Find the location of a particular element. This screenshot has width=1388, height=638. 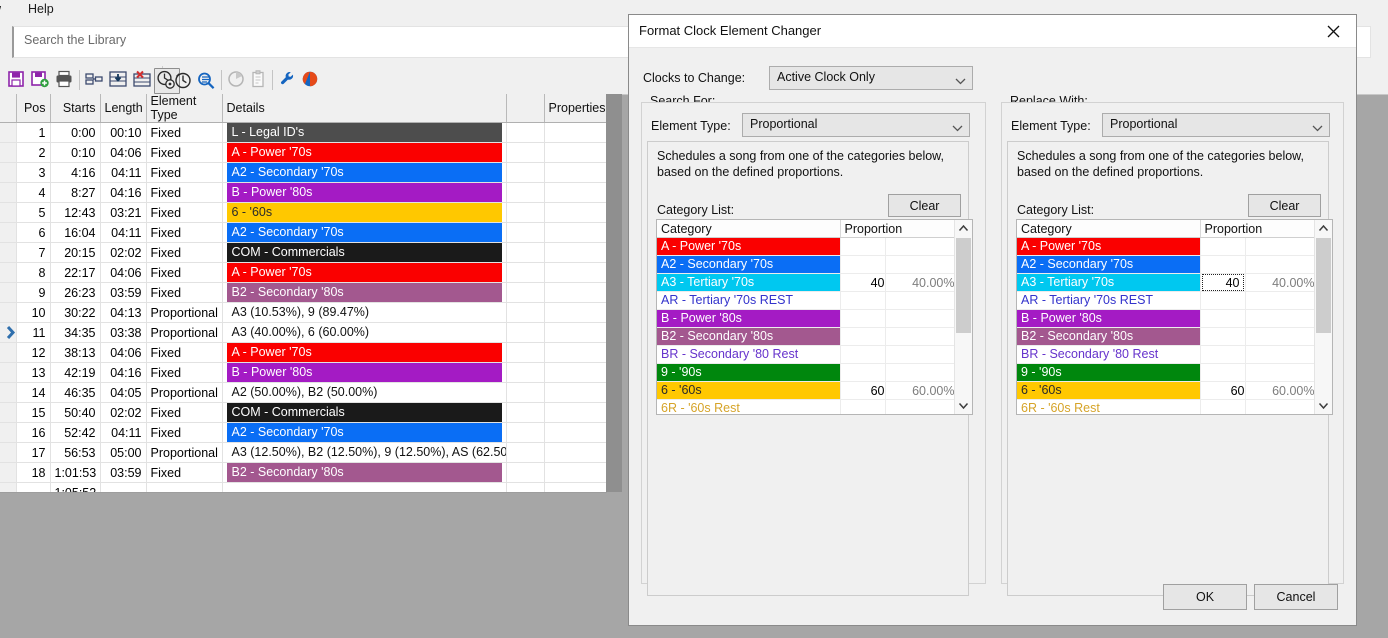

cell-starts: 12:43 is located at coordinates (75, 212).